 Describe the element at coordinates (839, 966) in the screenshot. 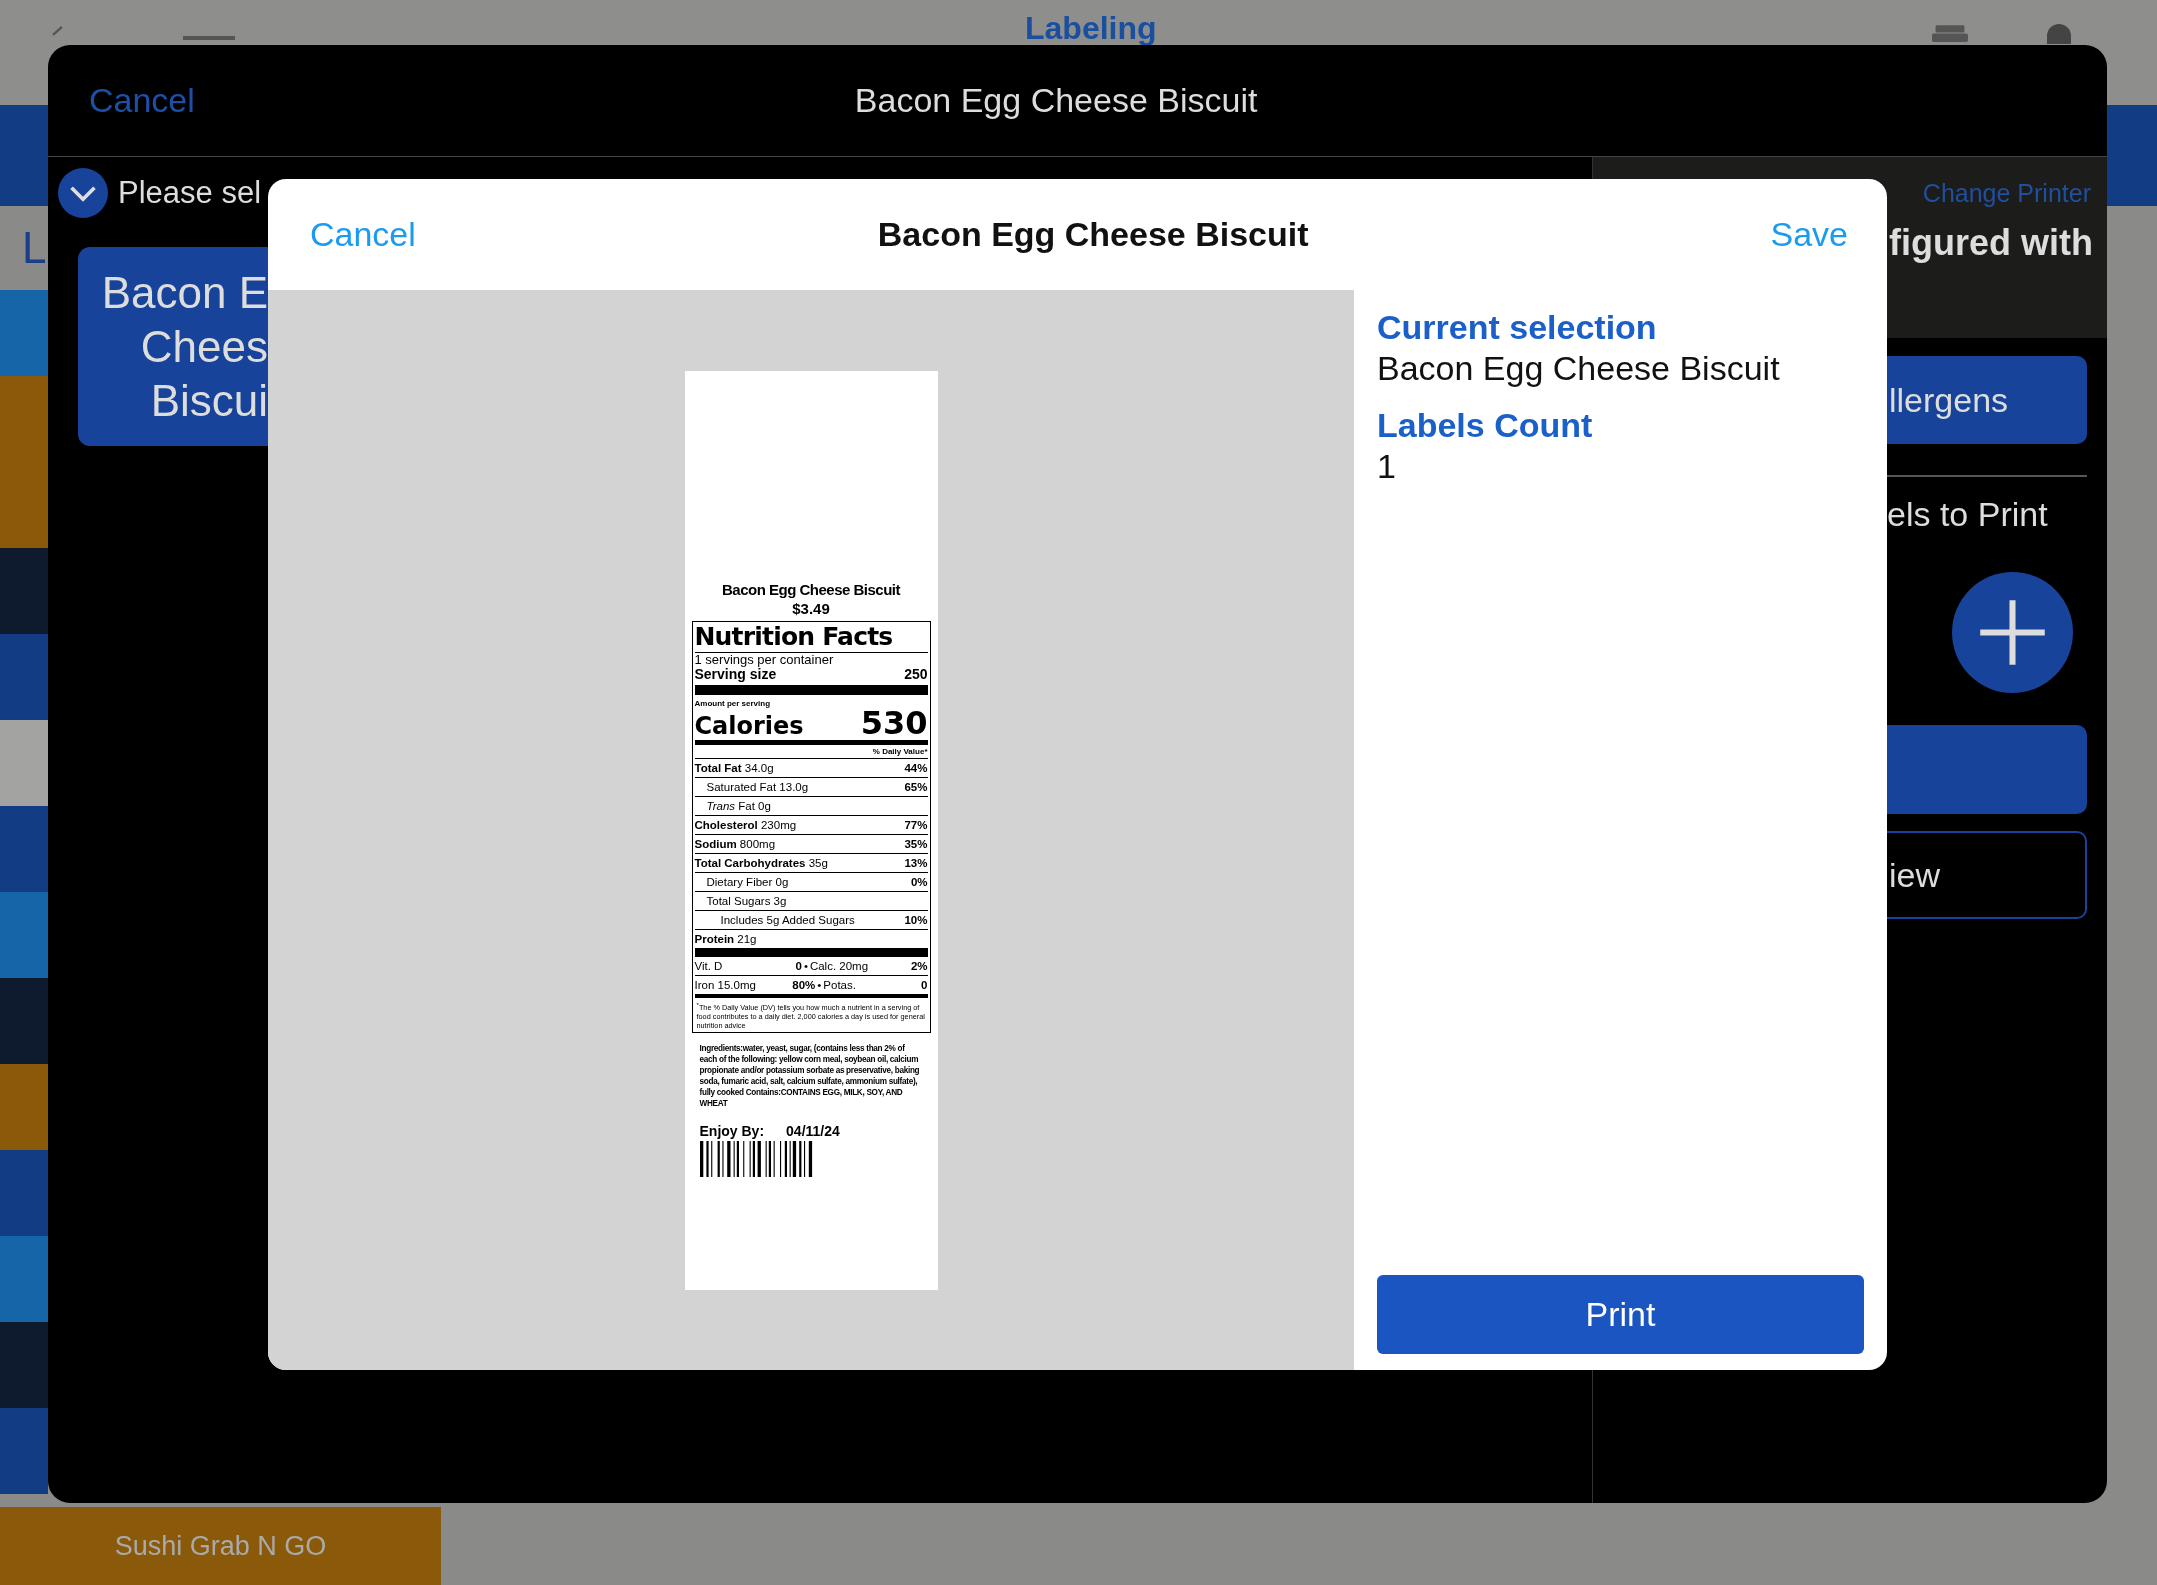

I see `nutrient-name: Calc. 20mg` at that location.